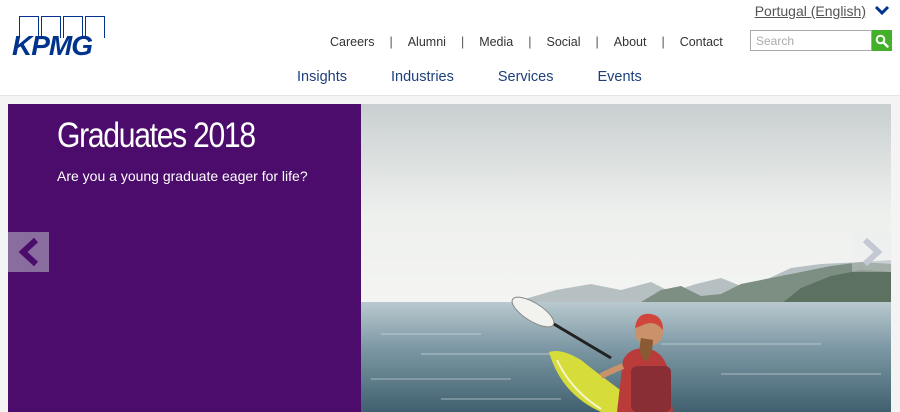  Describe the element at coordinates (811, 40) in the screenshot. I see `search-input` at that location.